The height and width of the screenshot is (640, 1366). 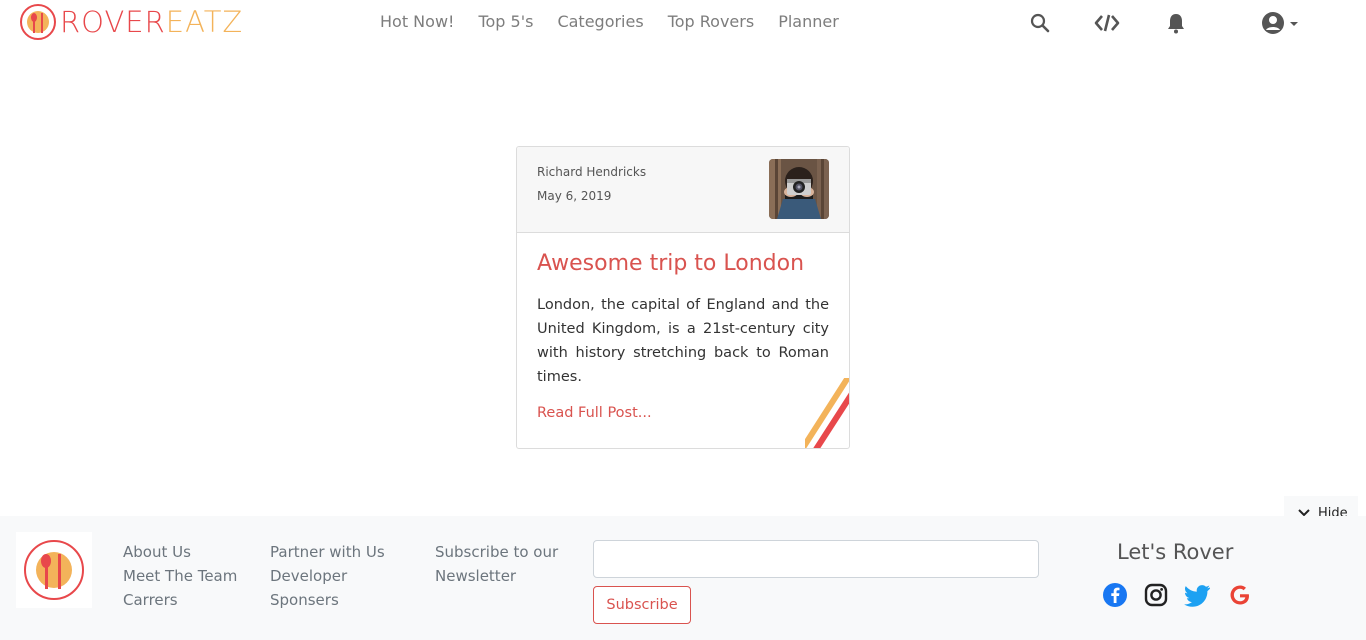 What do you see at coordinates (574, 196) in the screenshot?
I see `post-date: May 6, 2019` at bounding box center [574, 196].